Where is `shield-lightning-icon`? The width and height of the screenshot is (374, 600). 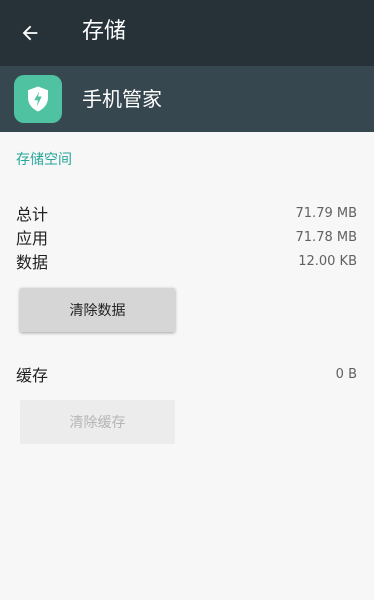
shield-lightning-icon is located at coordinates (38, 99).